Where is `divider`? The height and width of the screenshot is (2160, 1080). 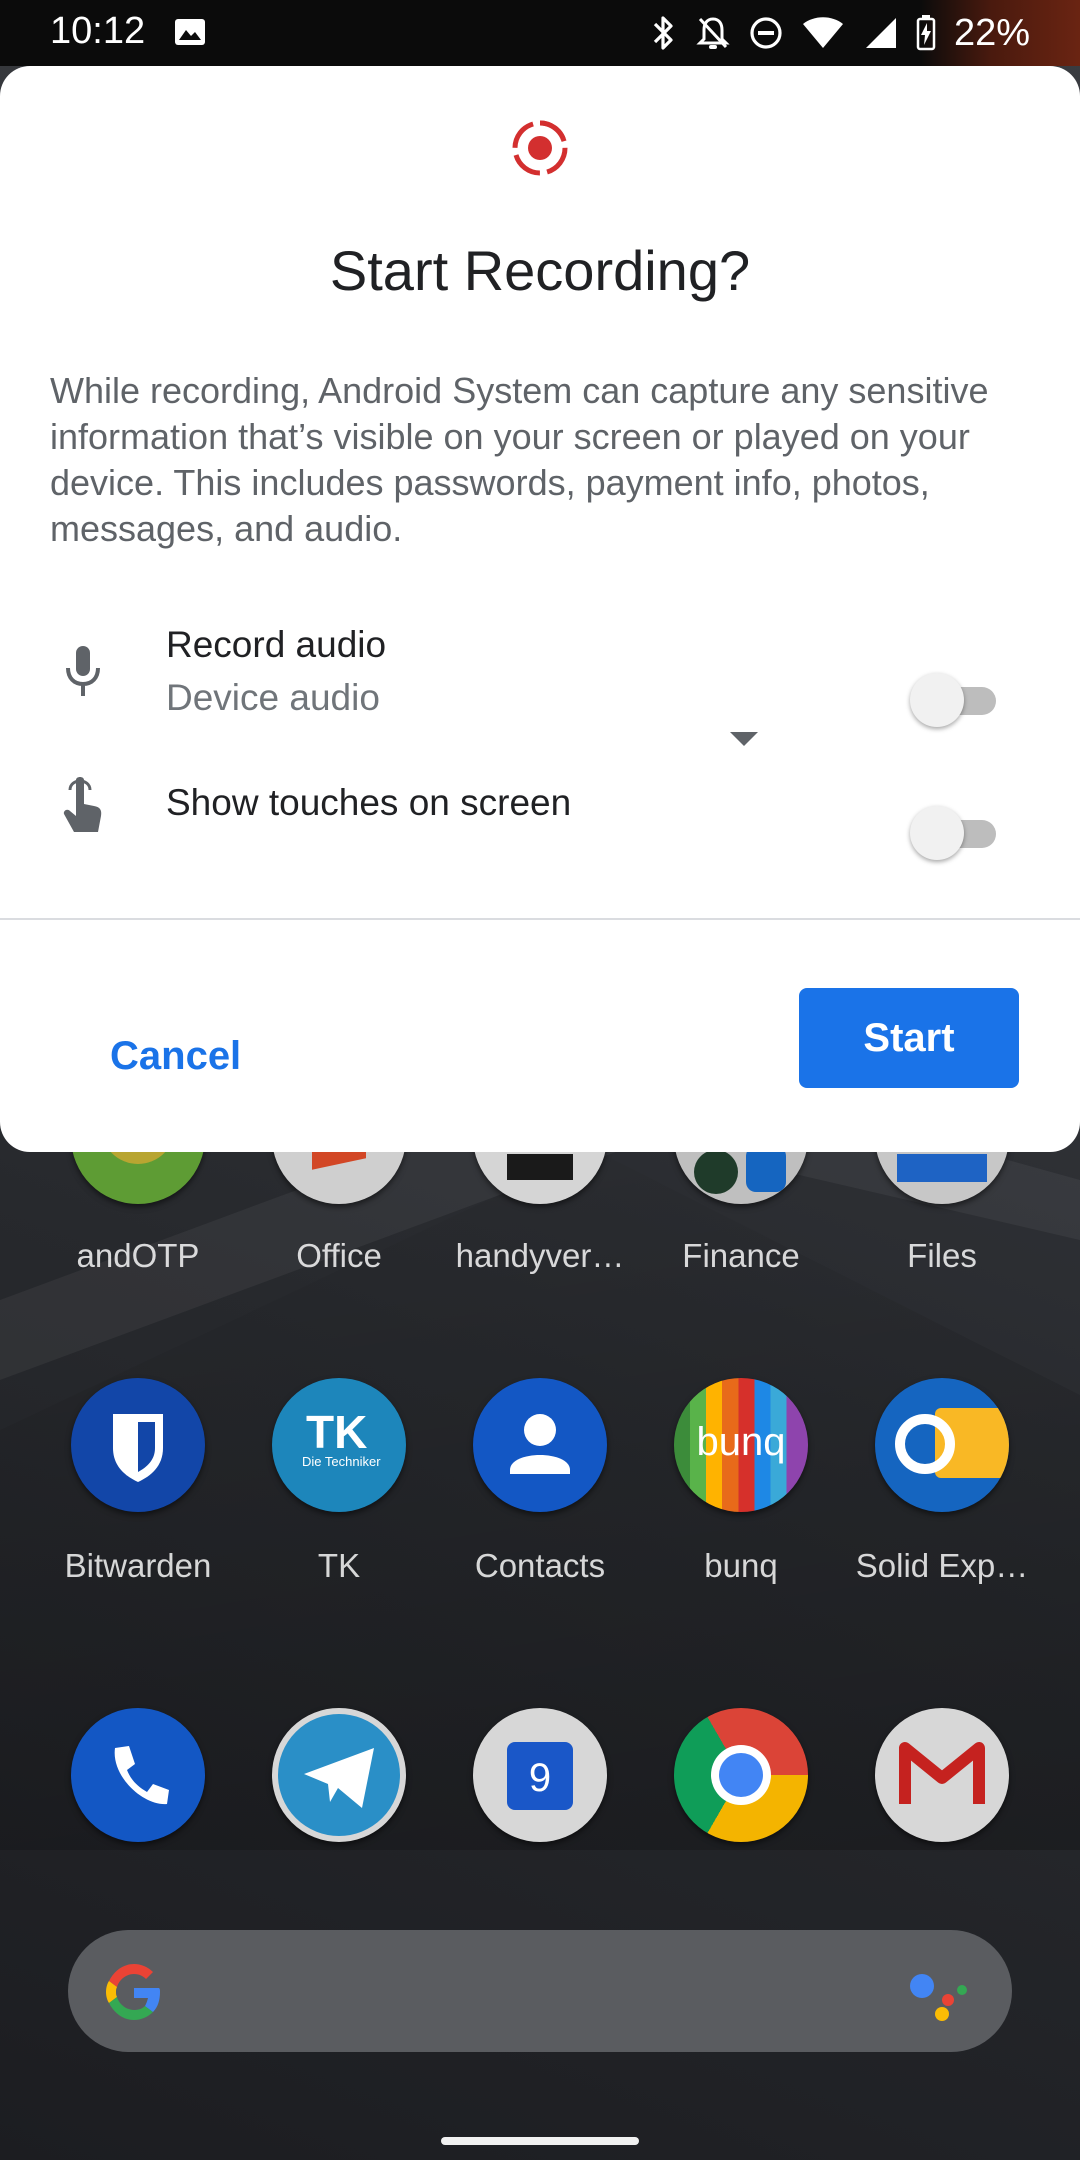 divider is located at coordinates (540, 919).